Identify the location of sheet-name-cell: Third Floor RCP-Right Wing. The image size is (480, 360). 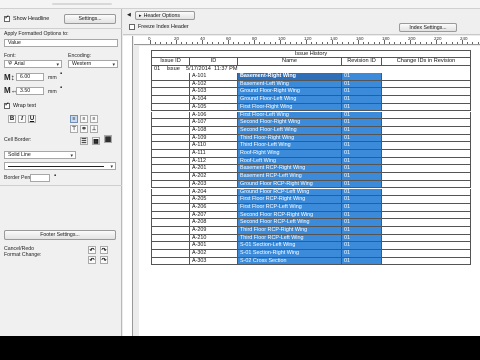
(289, 231).